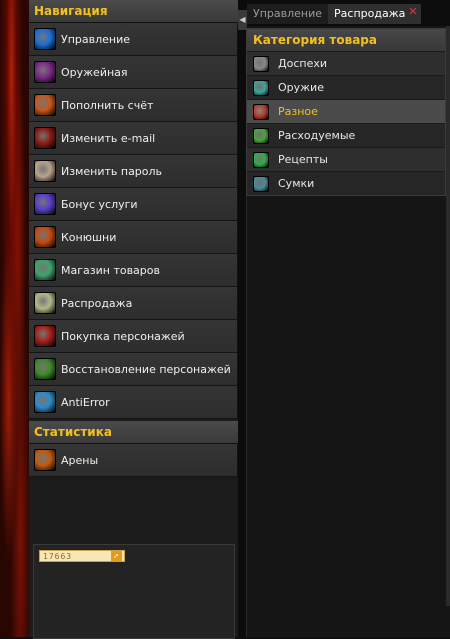 The height and width of the screenshot is (639, 450). I want to click on category-item-label: Оружие, so click(301, 87).